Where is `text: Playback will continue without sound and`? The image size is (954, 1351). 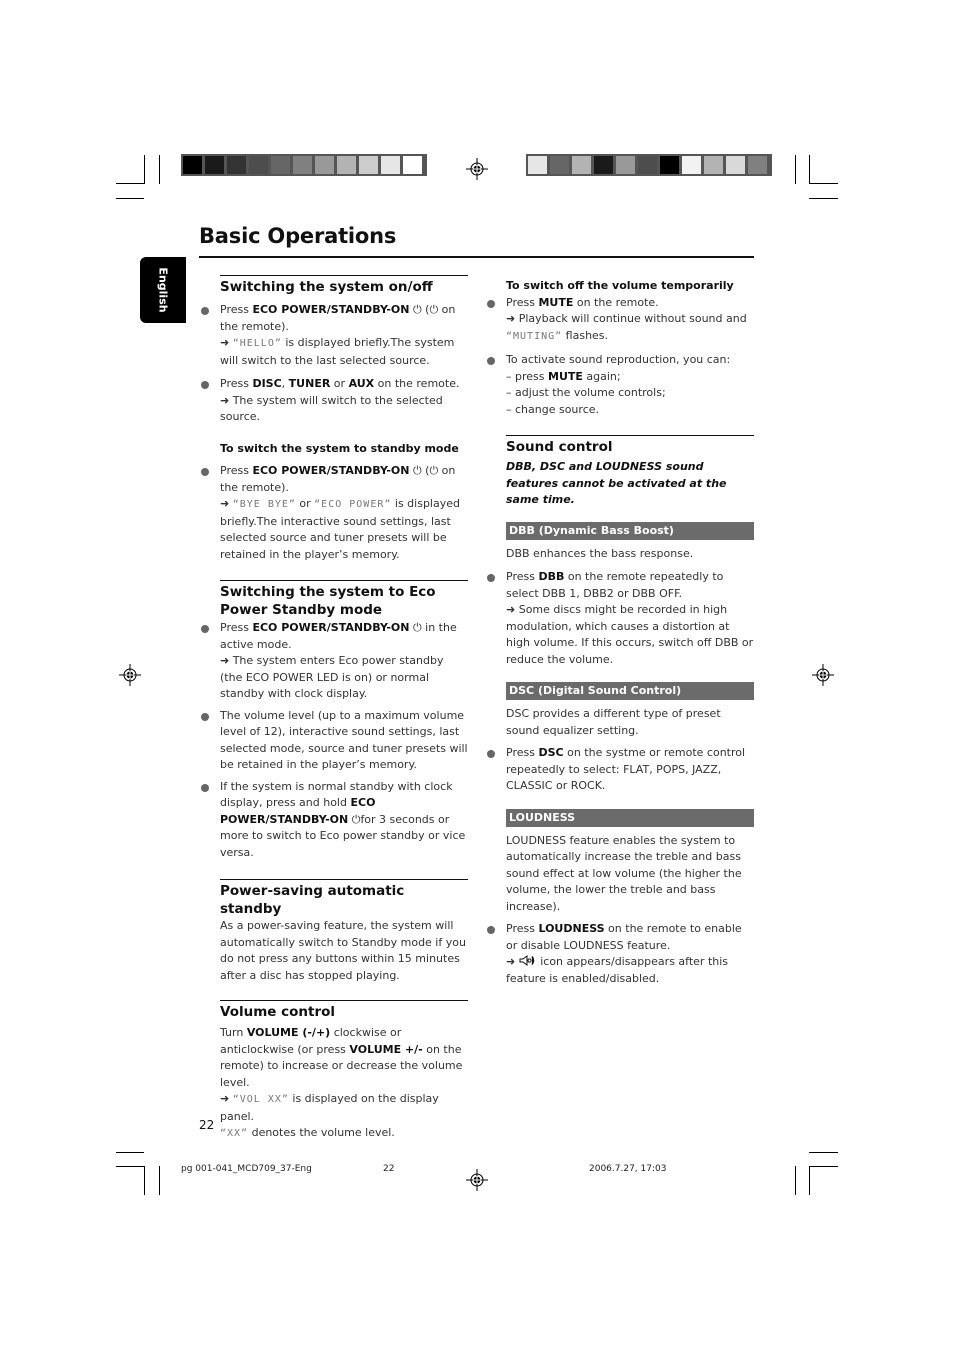 text: Playback will continue without sound and is located at coordinates (631, 318).